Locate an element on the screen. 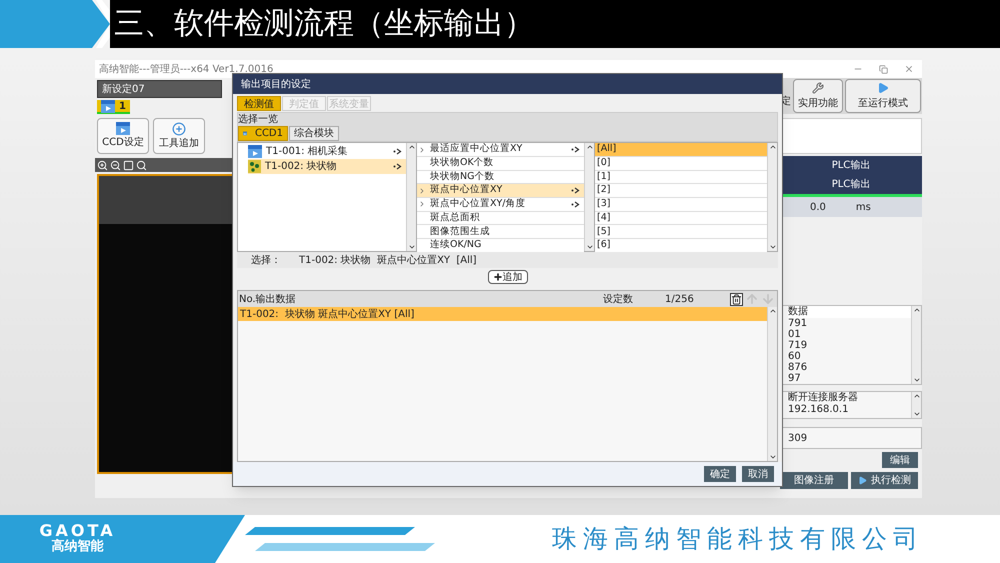 The image size is (1000, 563). data-header: 数据 is located at coordinates (849, 312).